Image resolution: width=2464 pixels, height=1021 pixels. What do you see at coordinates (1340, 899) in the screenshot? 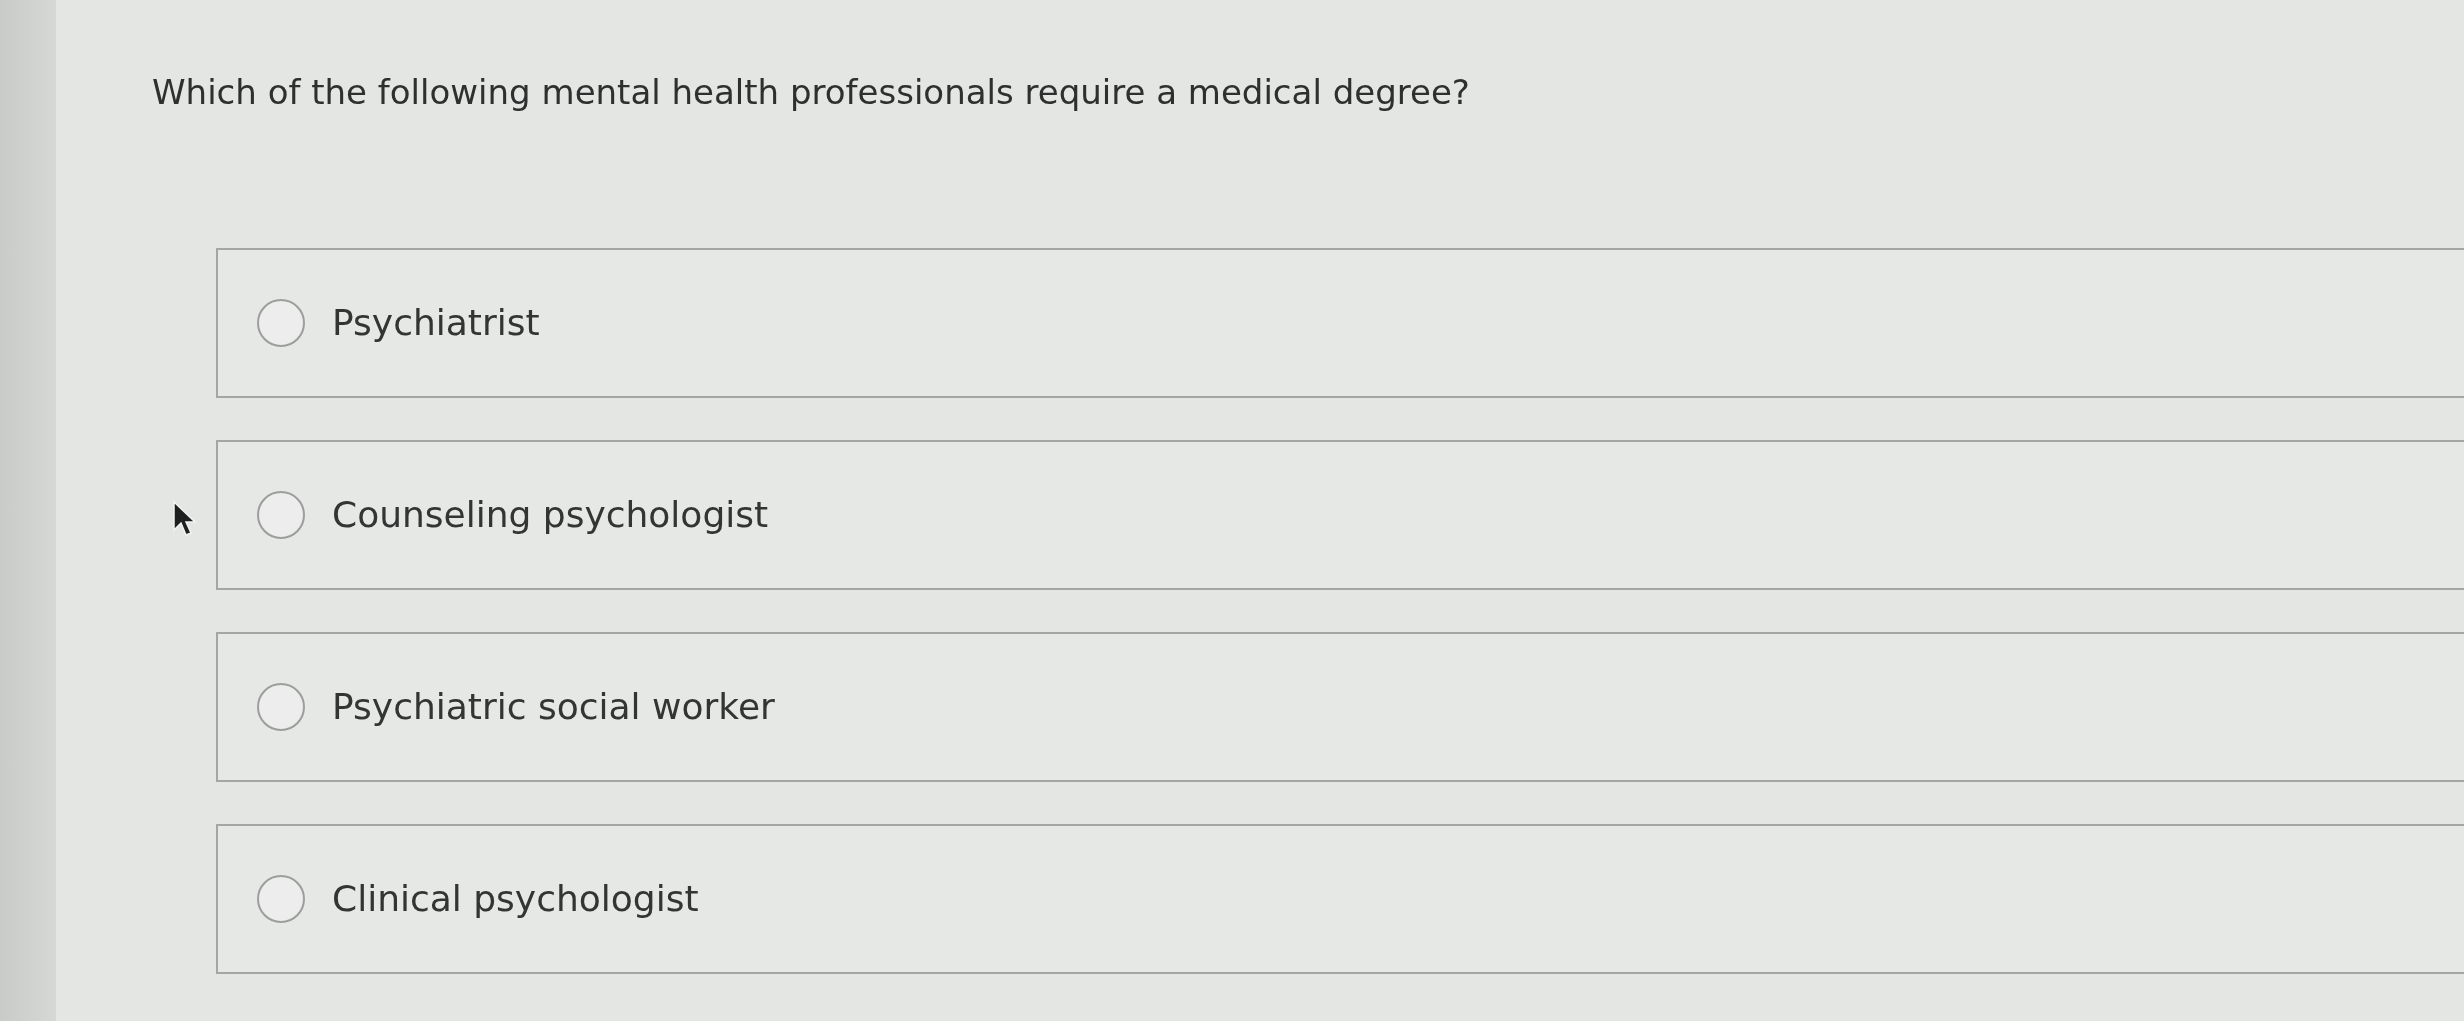
I see `answer-option: Clinical psychologist` at bounding box center [1340, 899].